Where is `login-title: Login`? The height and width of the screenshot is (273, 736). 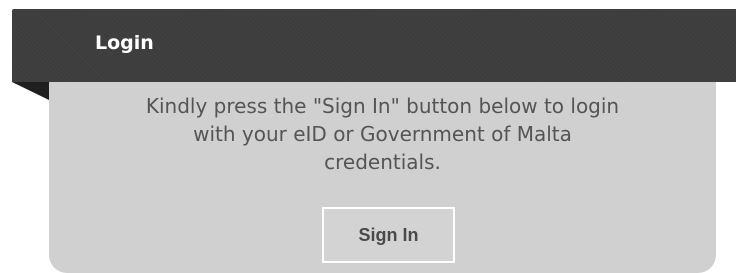
login-title: Login is located at coordinates (124, 43).